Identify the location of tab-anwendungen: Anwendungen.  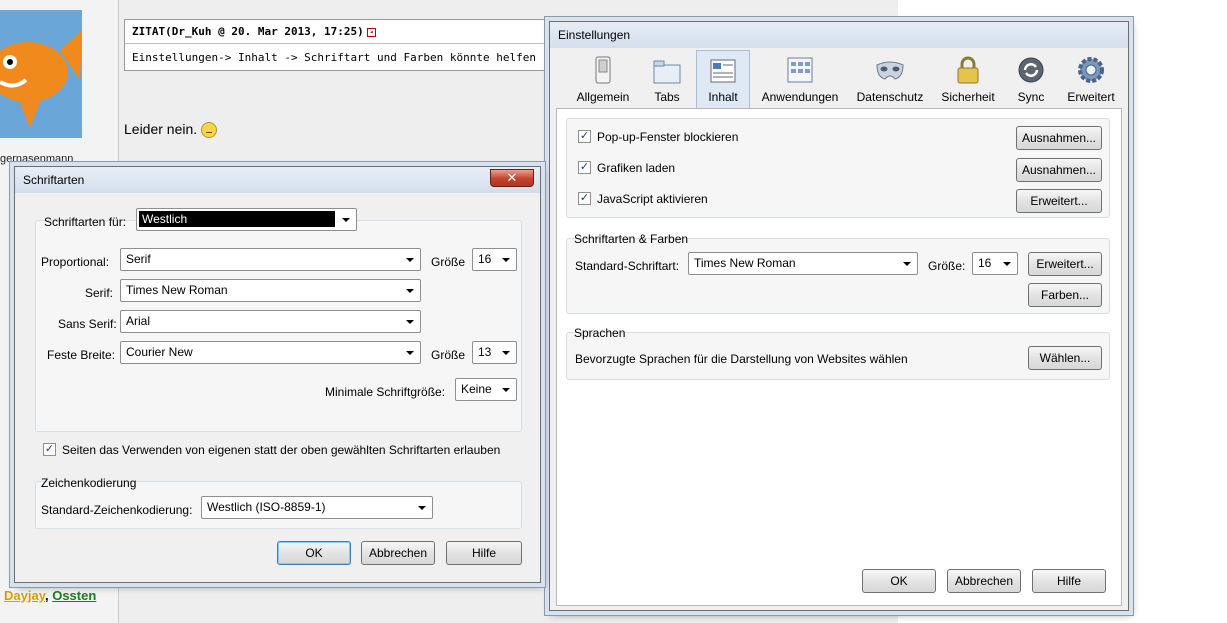
(800, 79).